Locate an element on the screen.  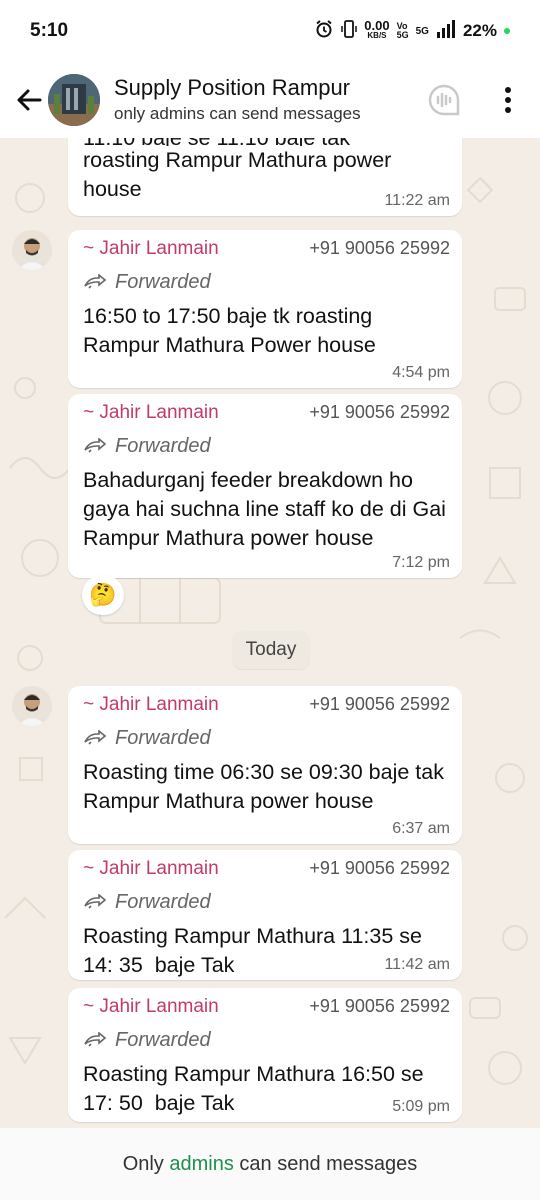
message-text: roasting Rampur Mathura power house is located at coordinates (237, 174).